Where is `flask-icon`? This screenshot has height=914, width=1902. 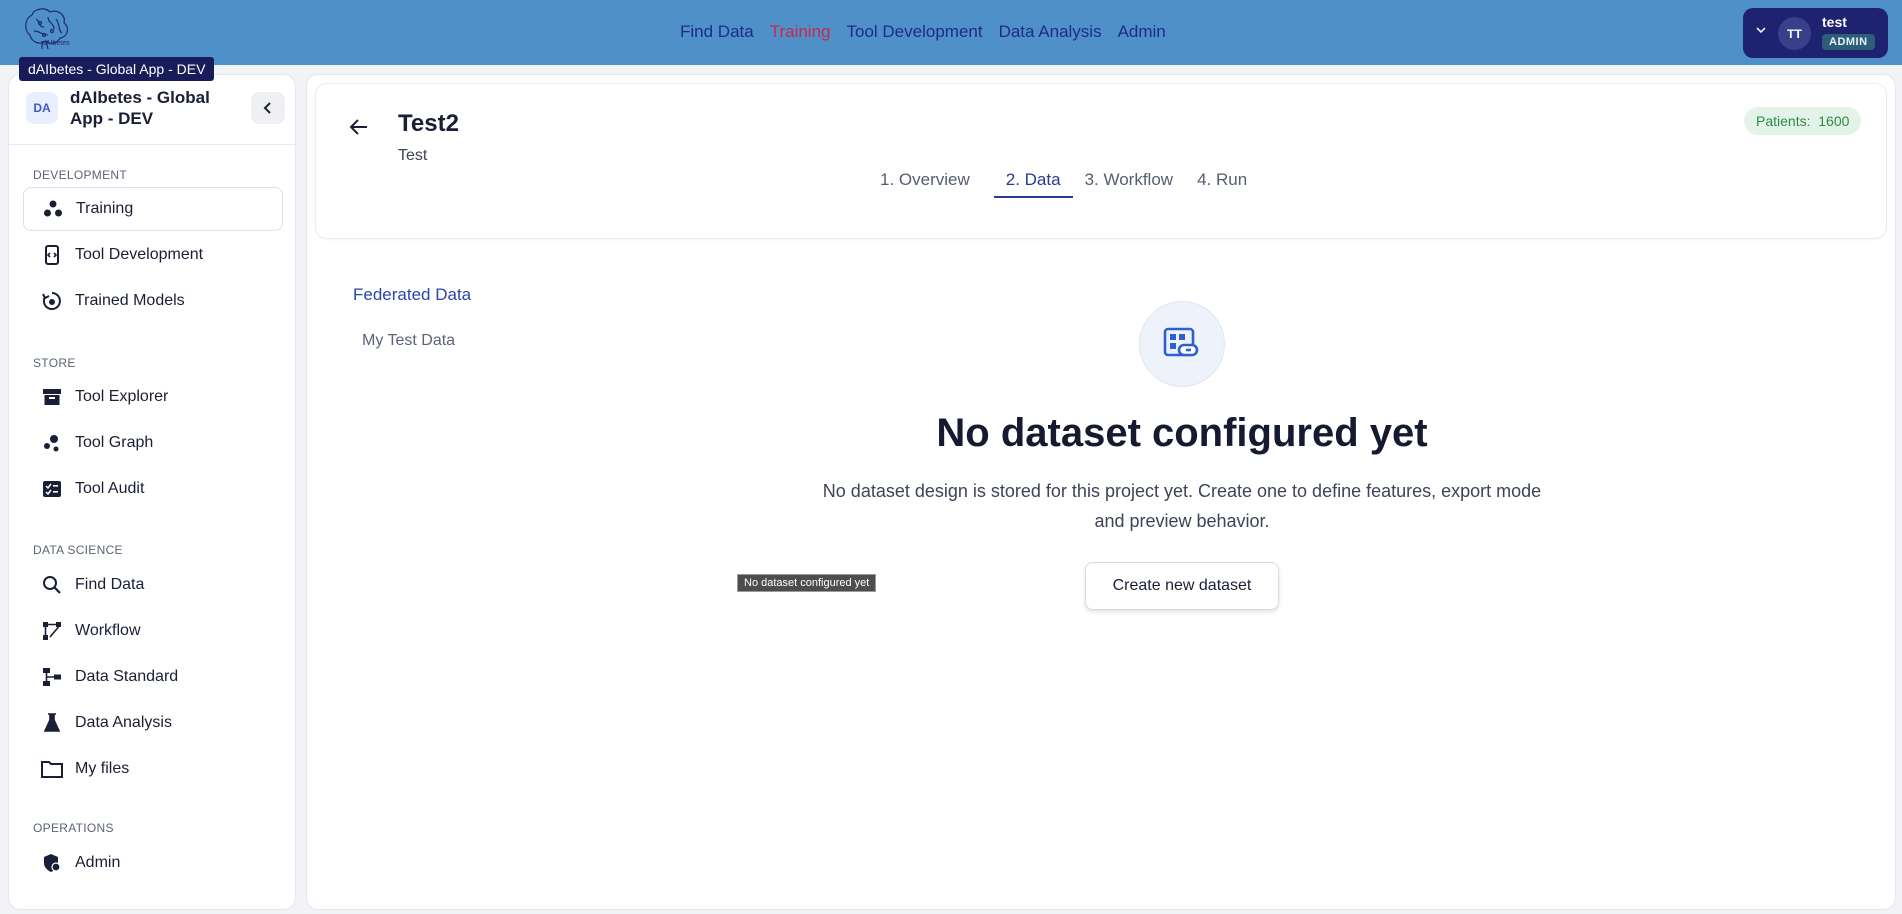 flask-icon is located at coordinates (52, 723).